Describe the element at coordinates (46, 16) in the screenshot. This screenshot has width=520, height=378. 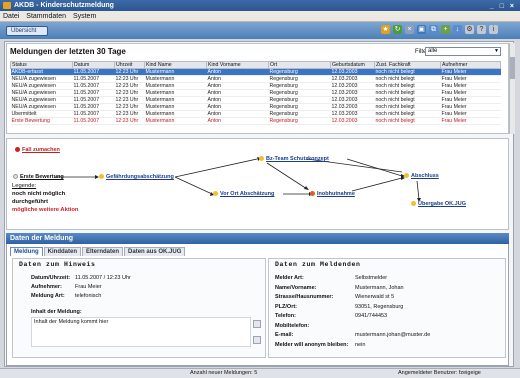
I see `menu-stammdaten: Stammdaten` at that location.